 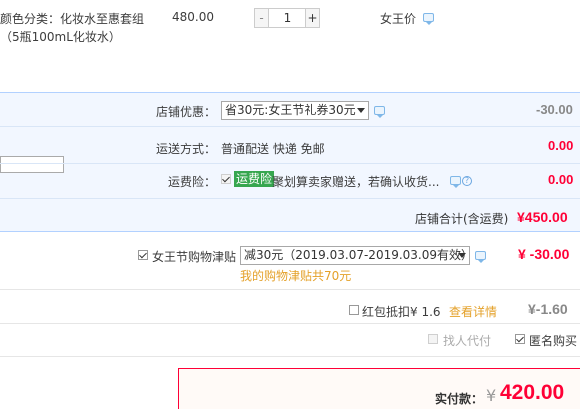 What do you see at coordinates (192, 182) in the screenshot?
I see `insurance-label: 运费险：` at bounding box center [192, 182].